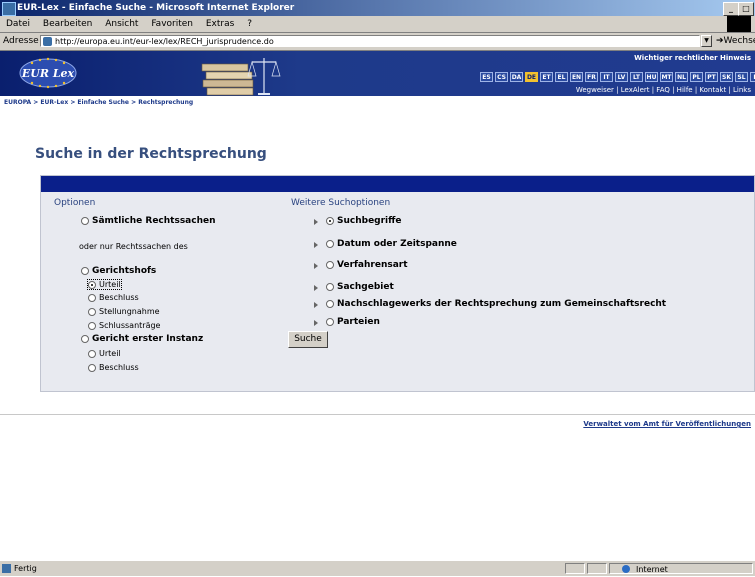  What do you see at coordinates (681, 77) in the screenshot?
I see `lang-nl: NL` at bounding box center [681, 77].